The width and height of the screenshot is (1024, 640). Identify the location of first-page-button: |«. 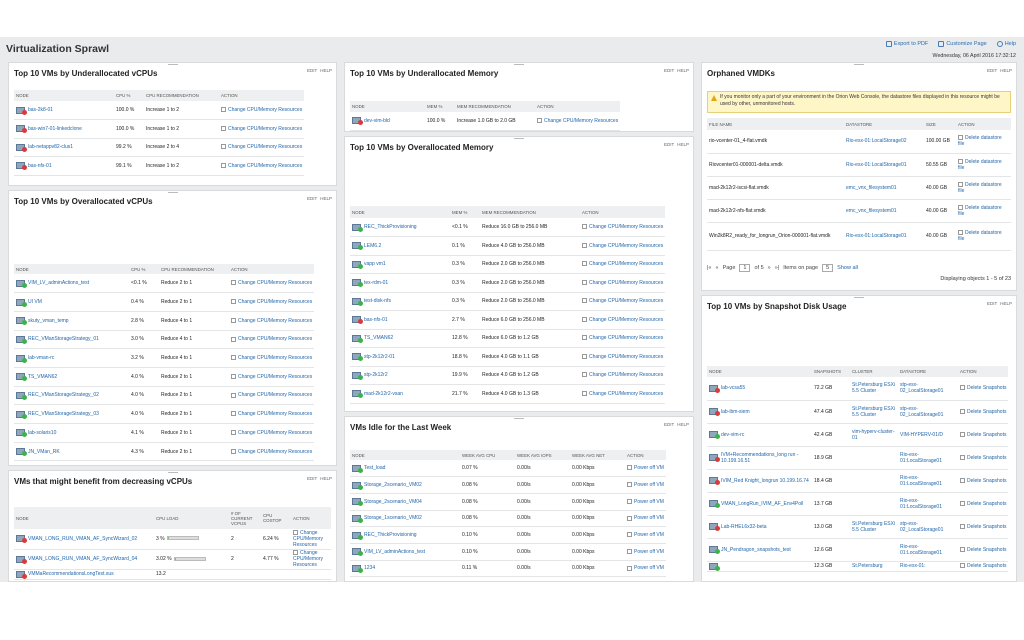
(709, 268).